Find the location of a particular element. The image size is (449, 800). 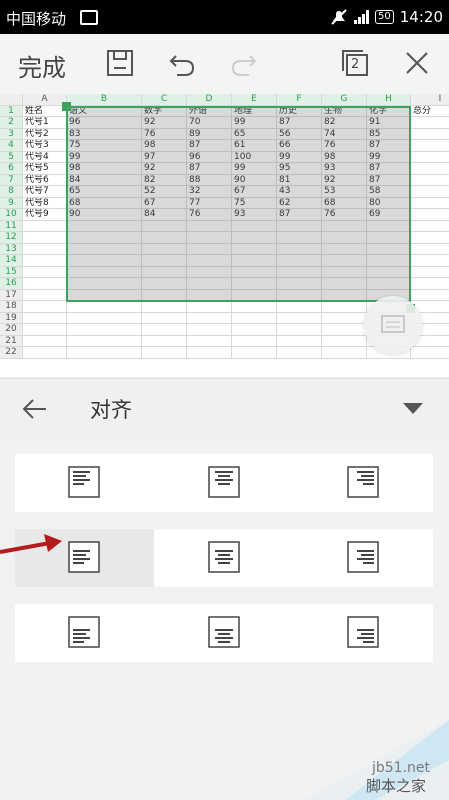

column-header: E is located at coordinates (254, 100).